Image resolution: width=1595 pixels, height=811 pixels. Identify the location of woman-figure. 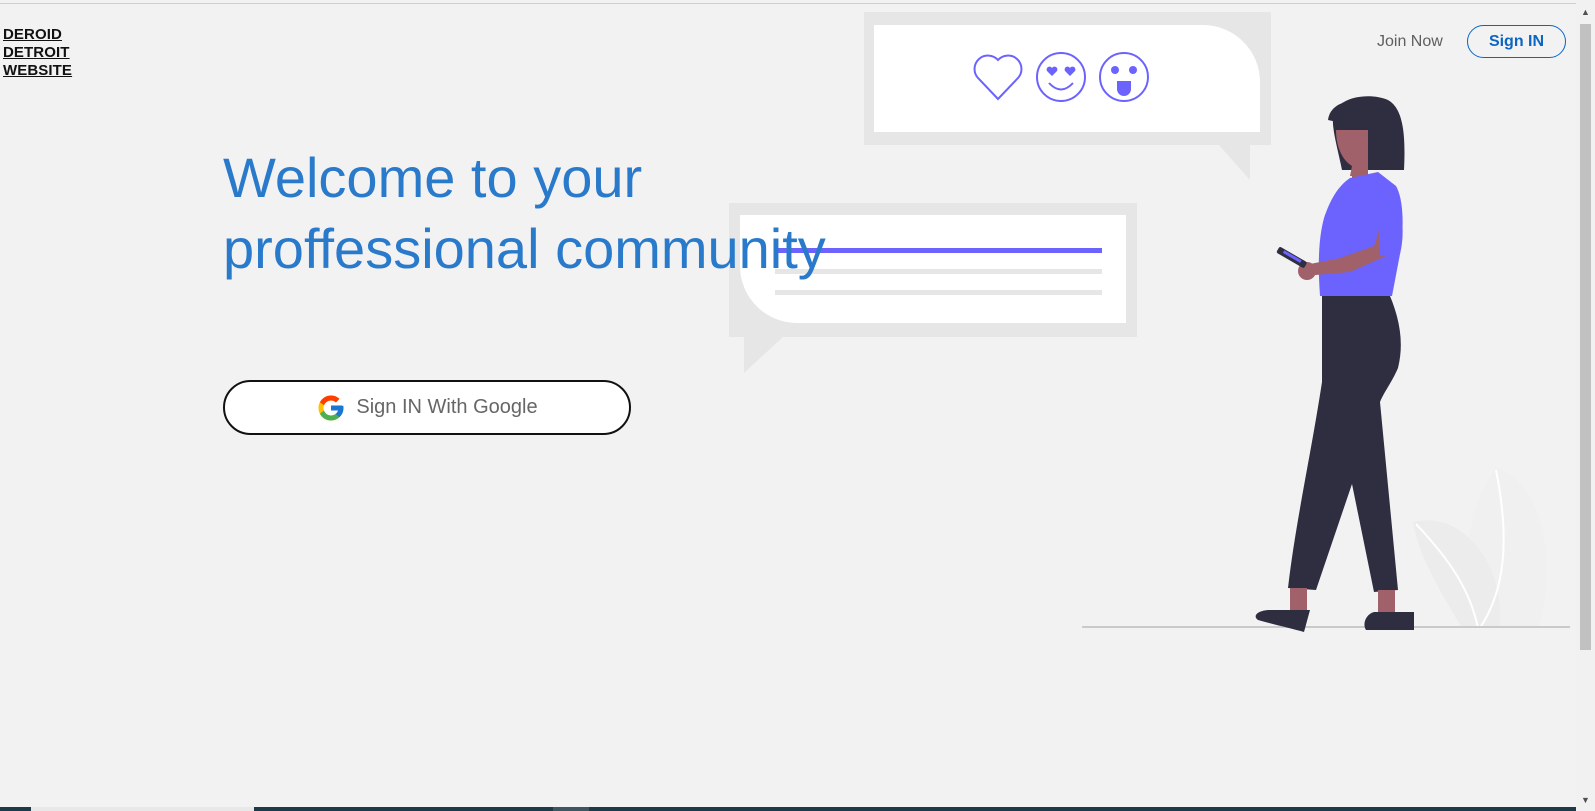
(1334, 364).